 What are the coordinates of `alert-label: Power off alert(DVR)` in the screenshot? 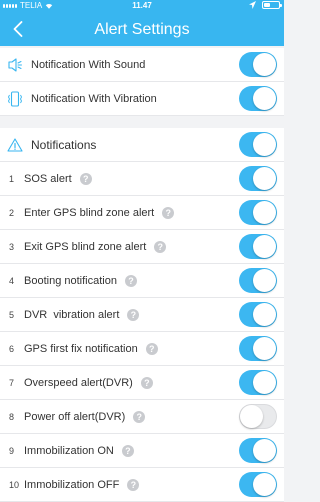 It's located at (75, 417).